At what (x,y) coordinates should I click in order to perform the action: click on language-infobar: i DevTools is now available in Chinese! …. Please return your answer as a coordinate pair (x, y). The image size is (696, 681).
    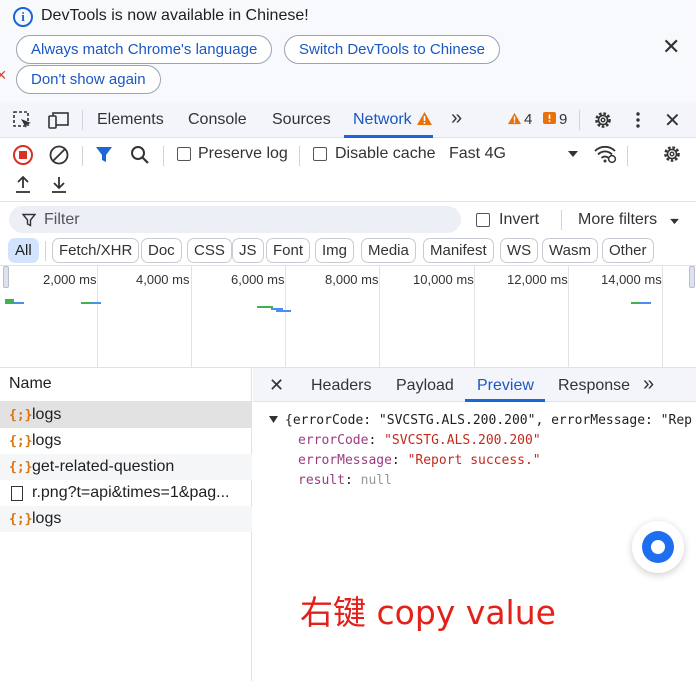
    Looking at the image, I should click on (348, 51).